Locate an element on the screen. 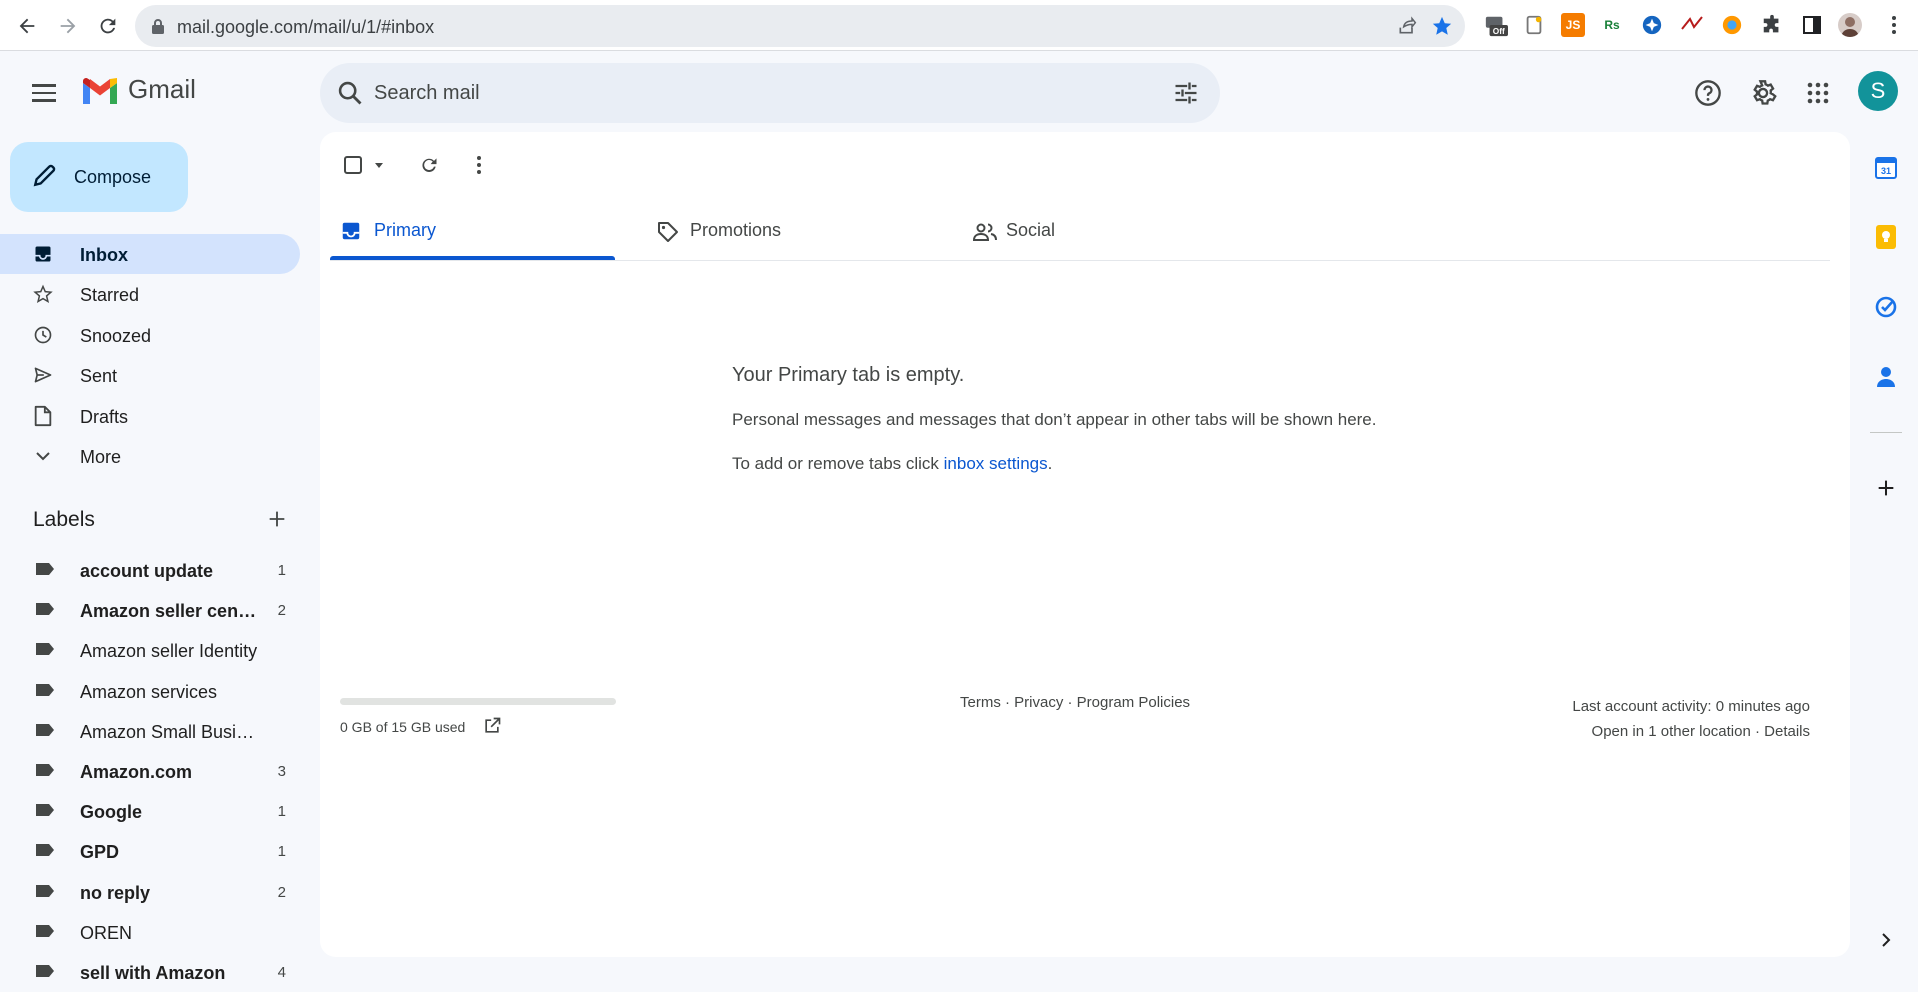  sidebar-item-inbox: Inbox is located at coordinates (150, 254).